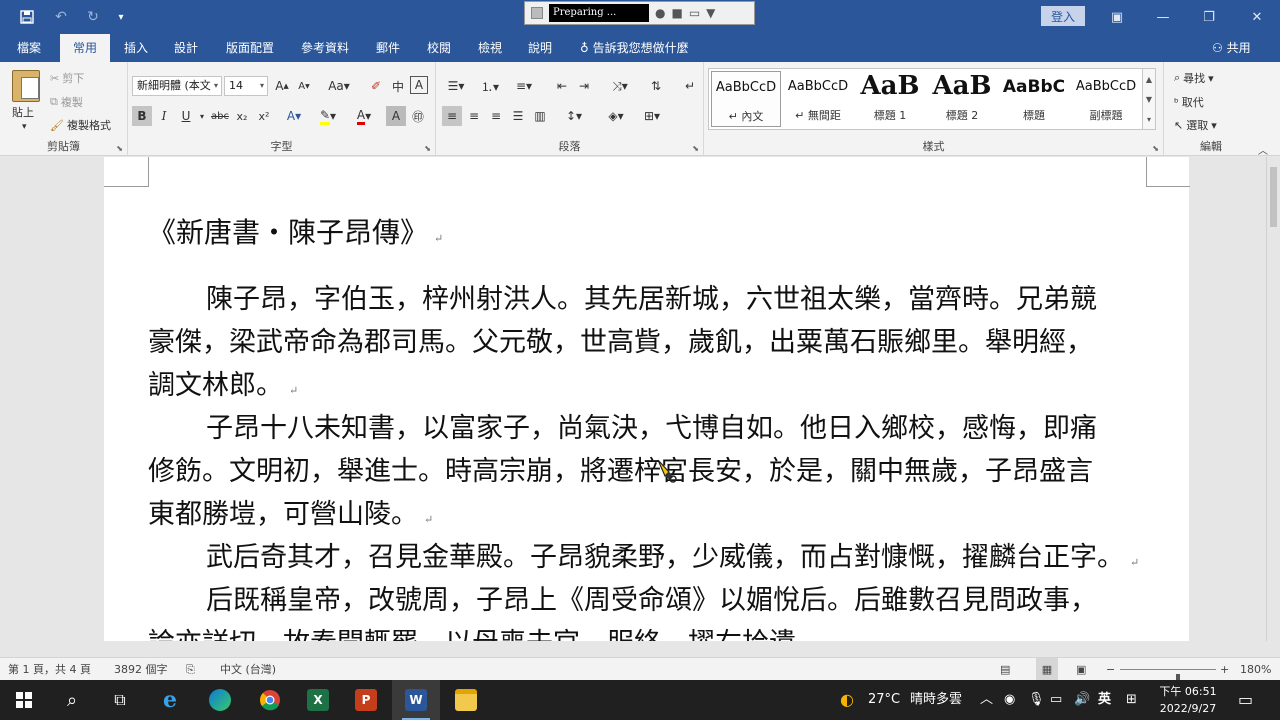  I want to click on sign-in-button: 登入, so click(1063, 16).